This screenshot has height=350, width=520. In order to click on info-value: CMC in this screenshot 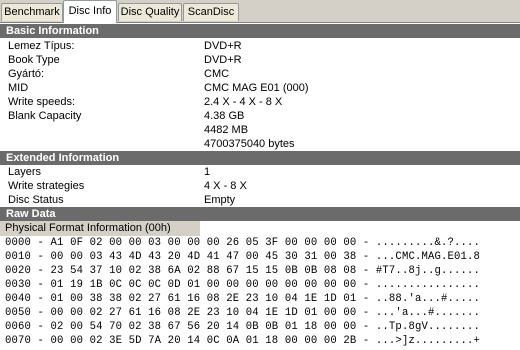, I will do `click(217, 74)`.